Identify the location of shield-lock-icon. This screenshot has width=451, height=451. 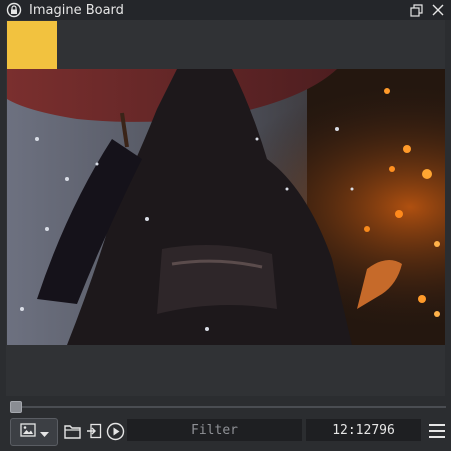
(14, 10).